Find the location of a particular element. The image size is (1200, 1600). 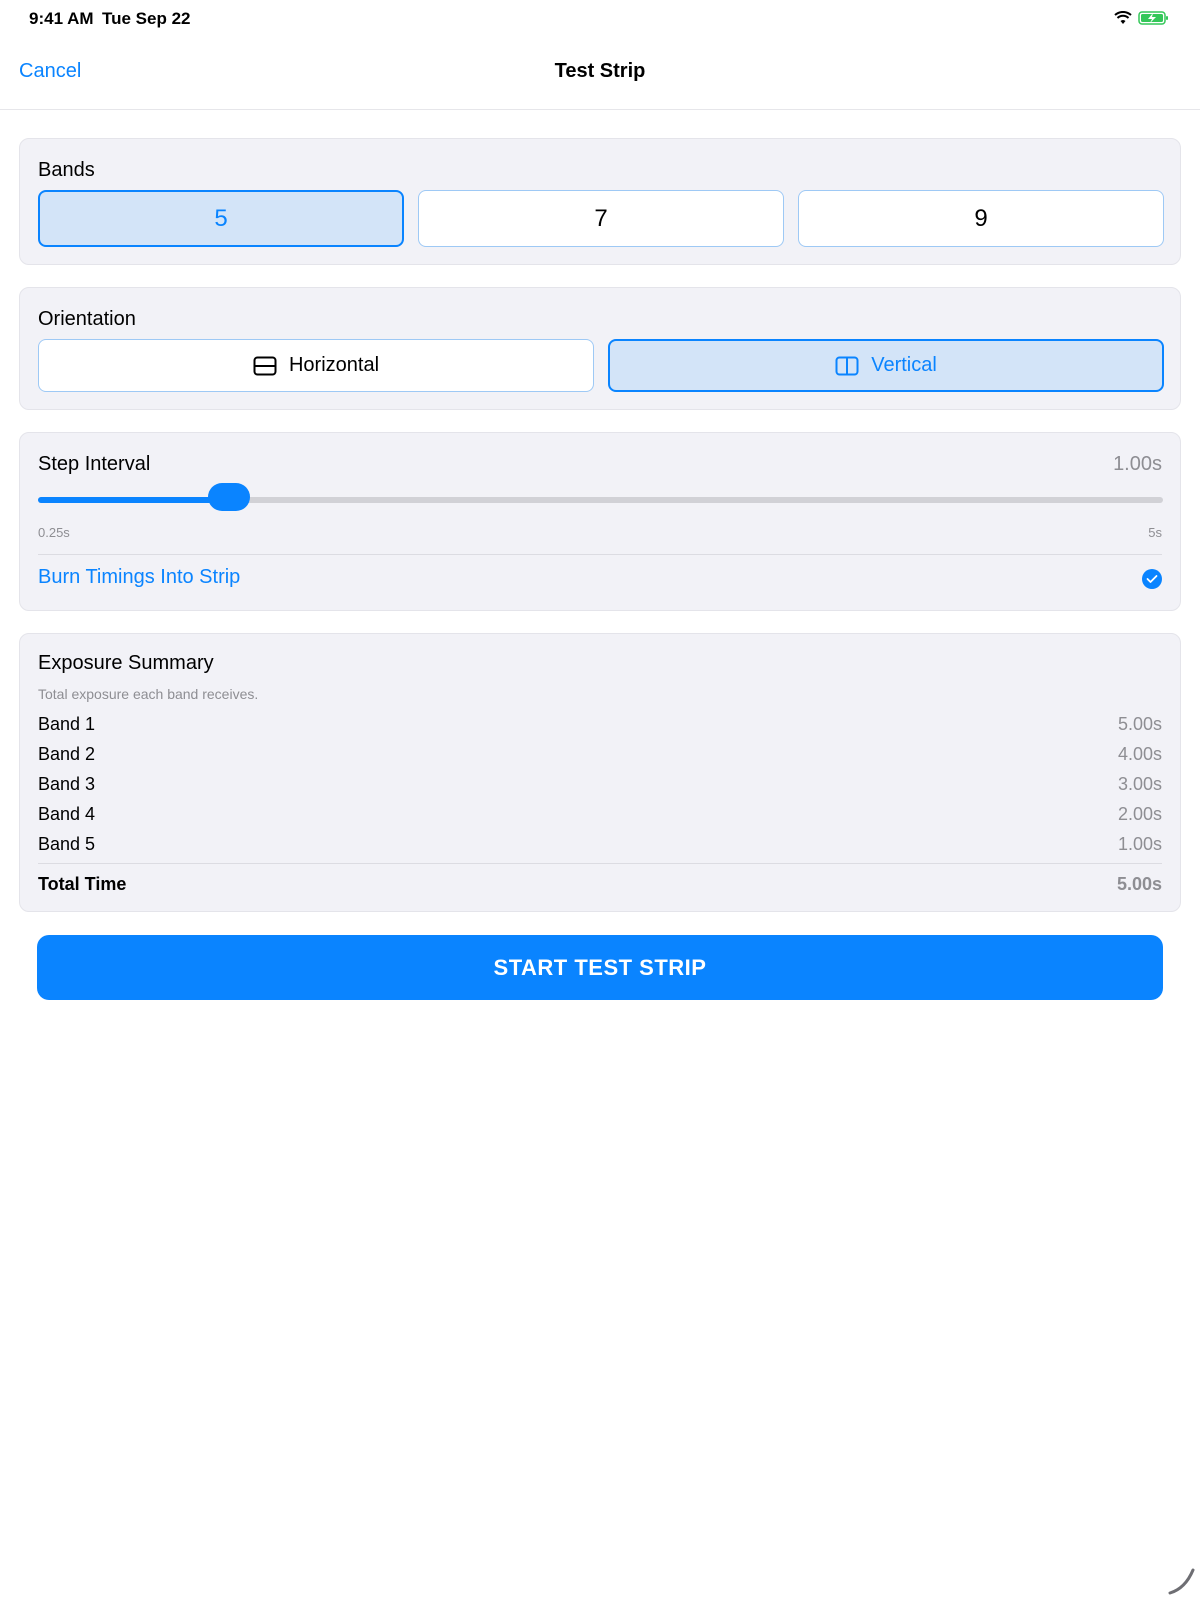

bands-option-label: 9 is located at coordinates (981, 218).